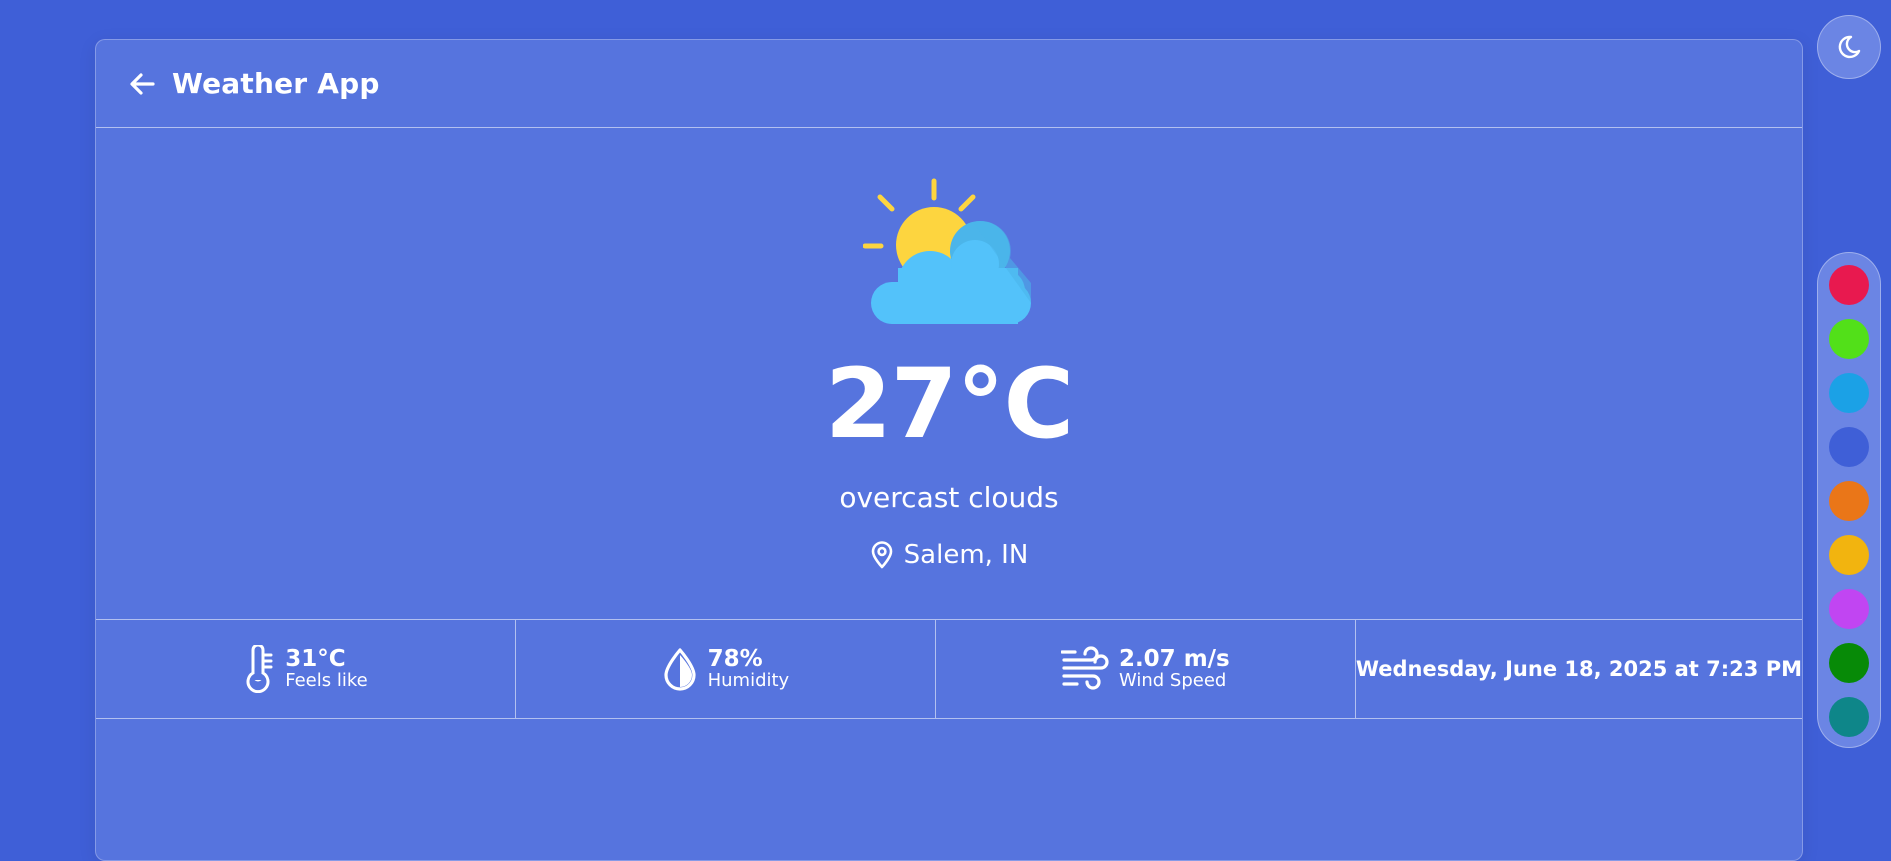 This screenshot has height=861, width=1891. I want to click on wind-icon, so click(1084, 668).